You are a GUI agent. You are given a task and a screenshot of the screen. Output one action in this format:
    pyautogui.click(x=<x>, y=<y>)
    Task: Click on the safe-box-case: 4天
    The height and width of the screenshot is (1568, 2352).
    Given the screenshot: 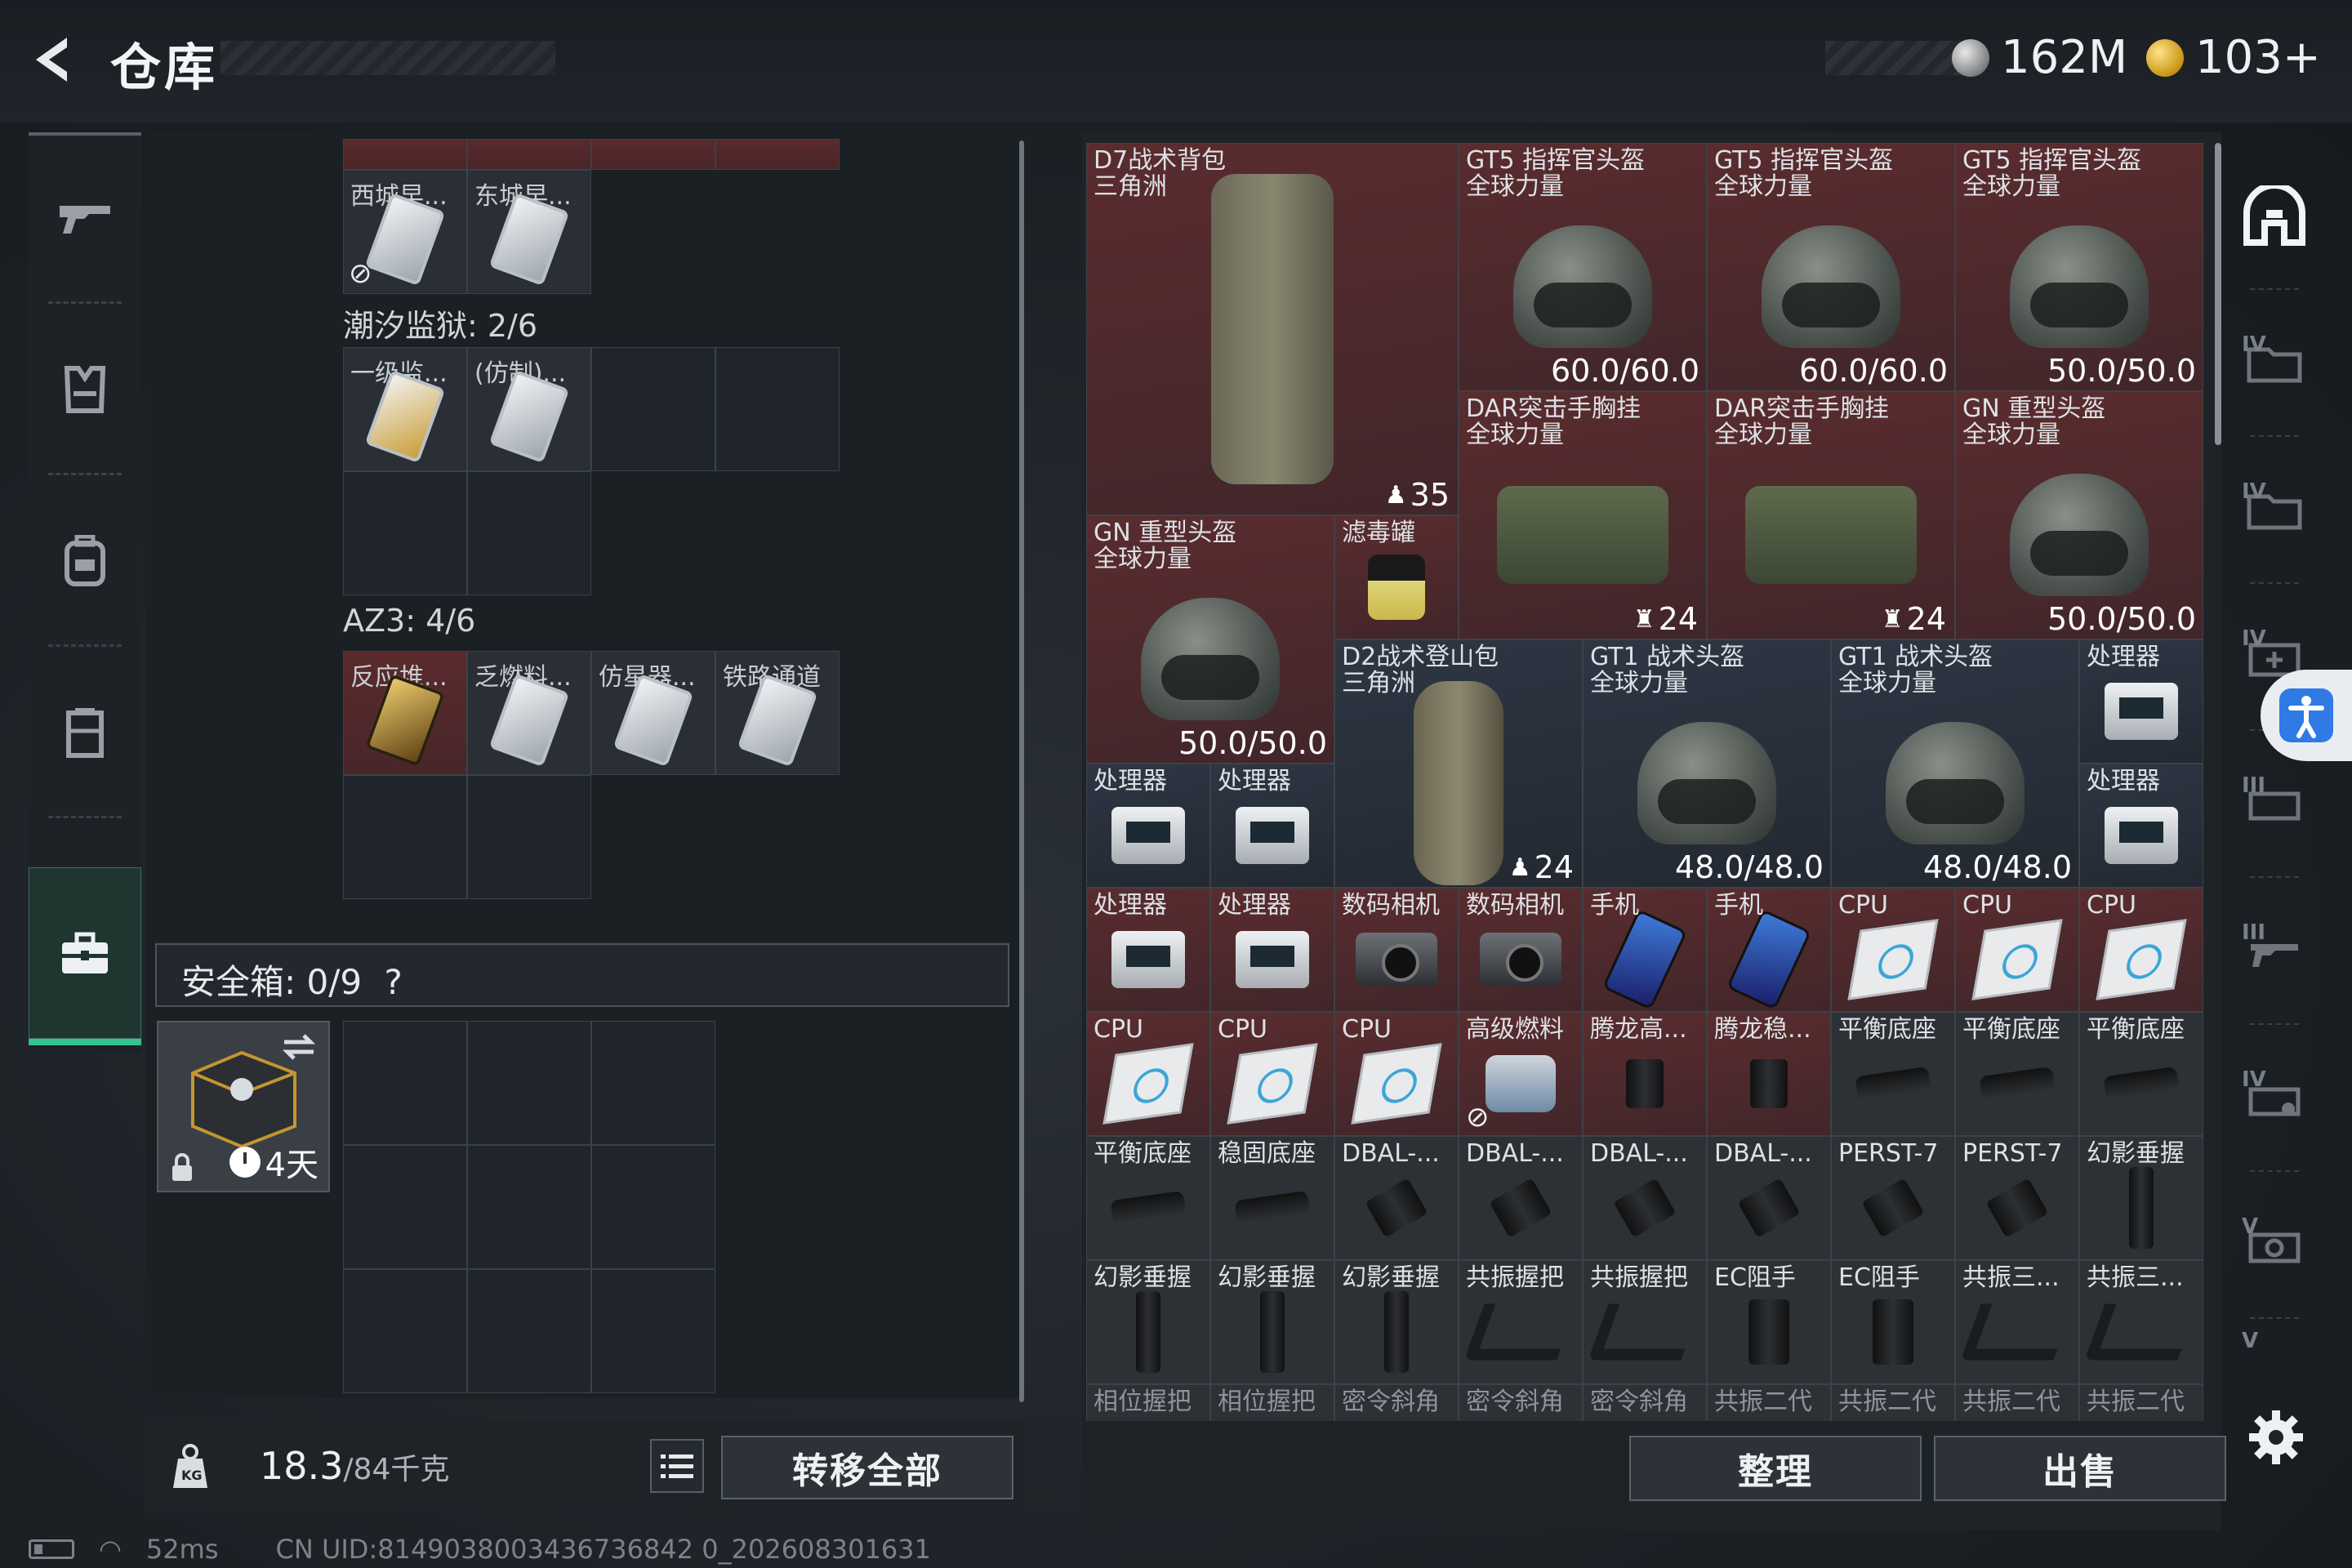 What is the action you would take?
    pyautogui.click(x=243, y=1106)
    